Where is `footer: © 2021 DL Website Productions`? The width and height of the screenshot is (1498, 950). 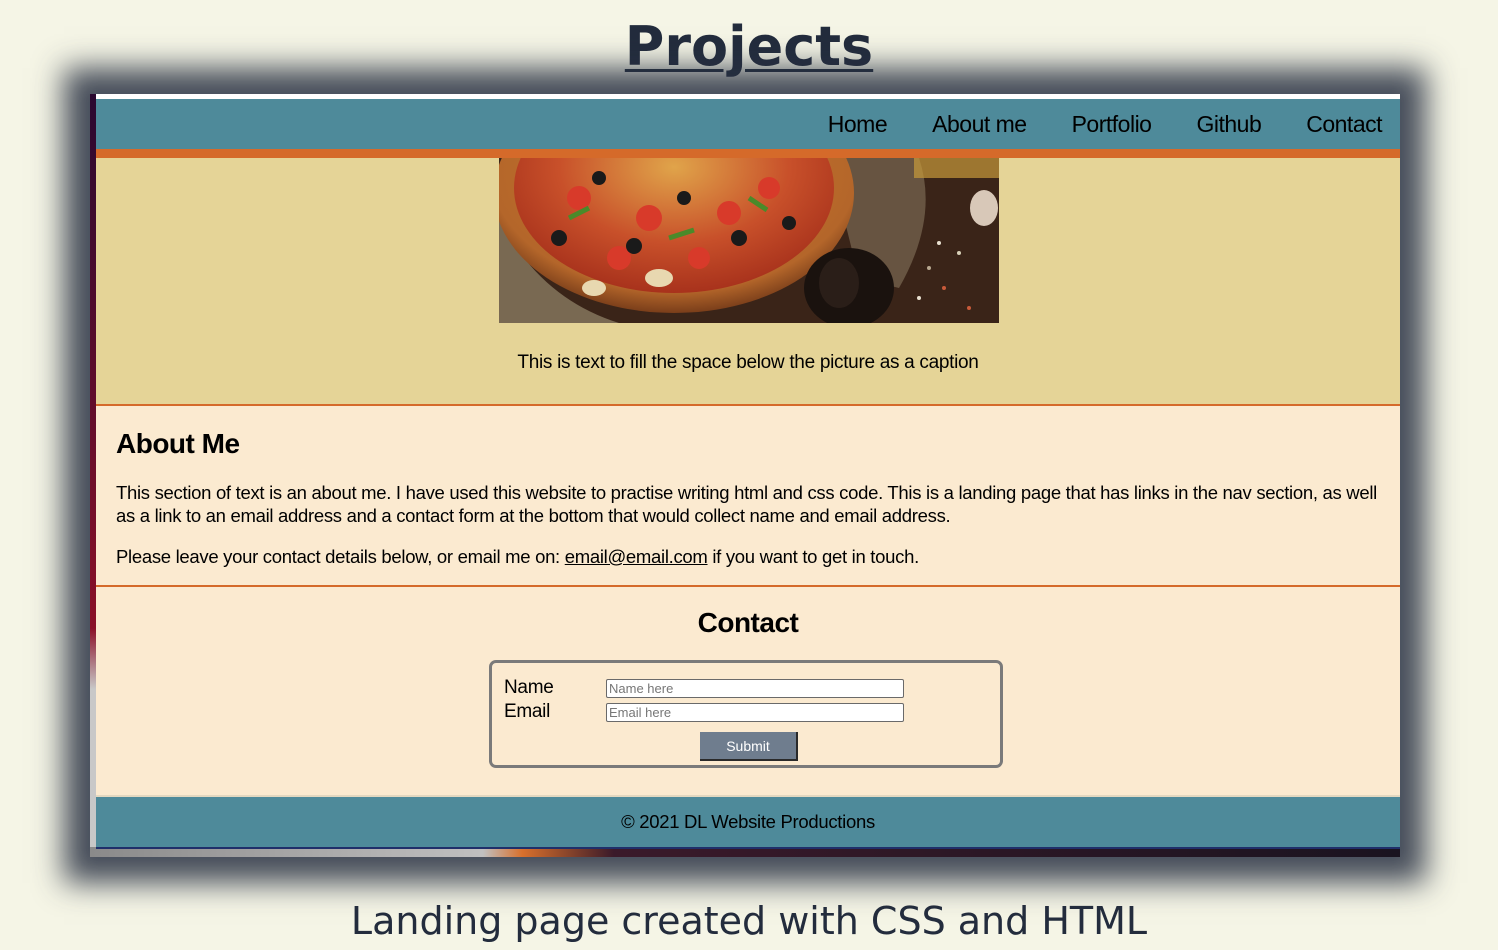 footer: © 2021 DL Website Productions is located at coordinates (748, 823).